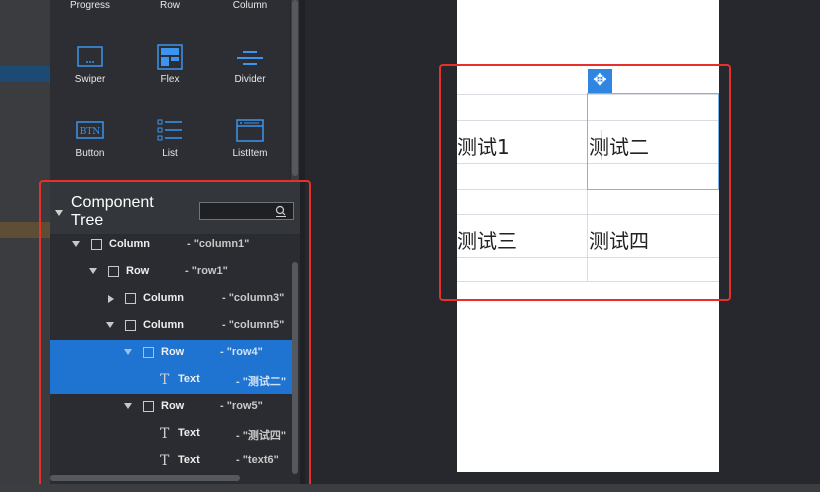 This screenshot has width=820, height=492. I want to click on tree-node-row5: Row - "row5", so click(171, 407).